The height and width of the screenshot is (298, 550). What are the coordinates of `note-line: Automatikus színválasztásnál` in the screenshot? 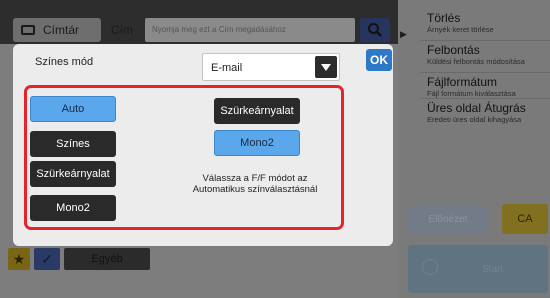 It's located at (255, 189).